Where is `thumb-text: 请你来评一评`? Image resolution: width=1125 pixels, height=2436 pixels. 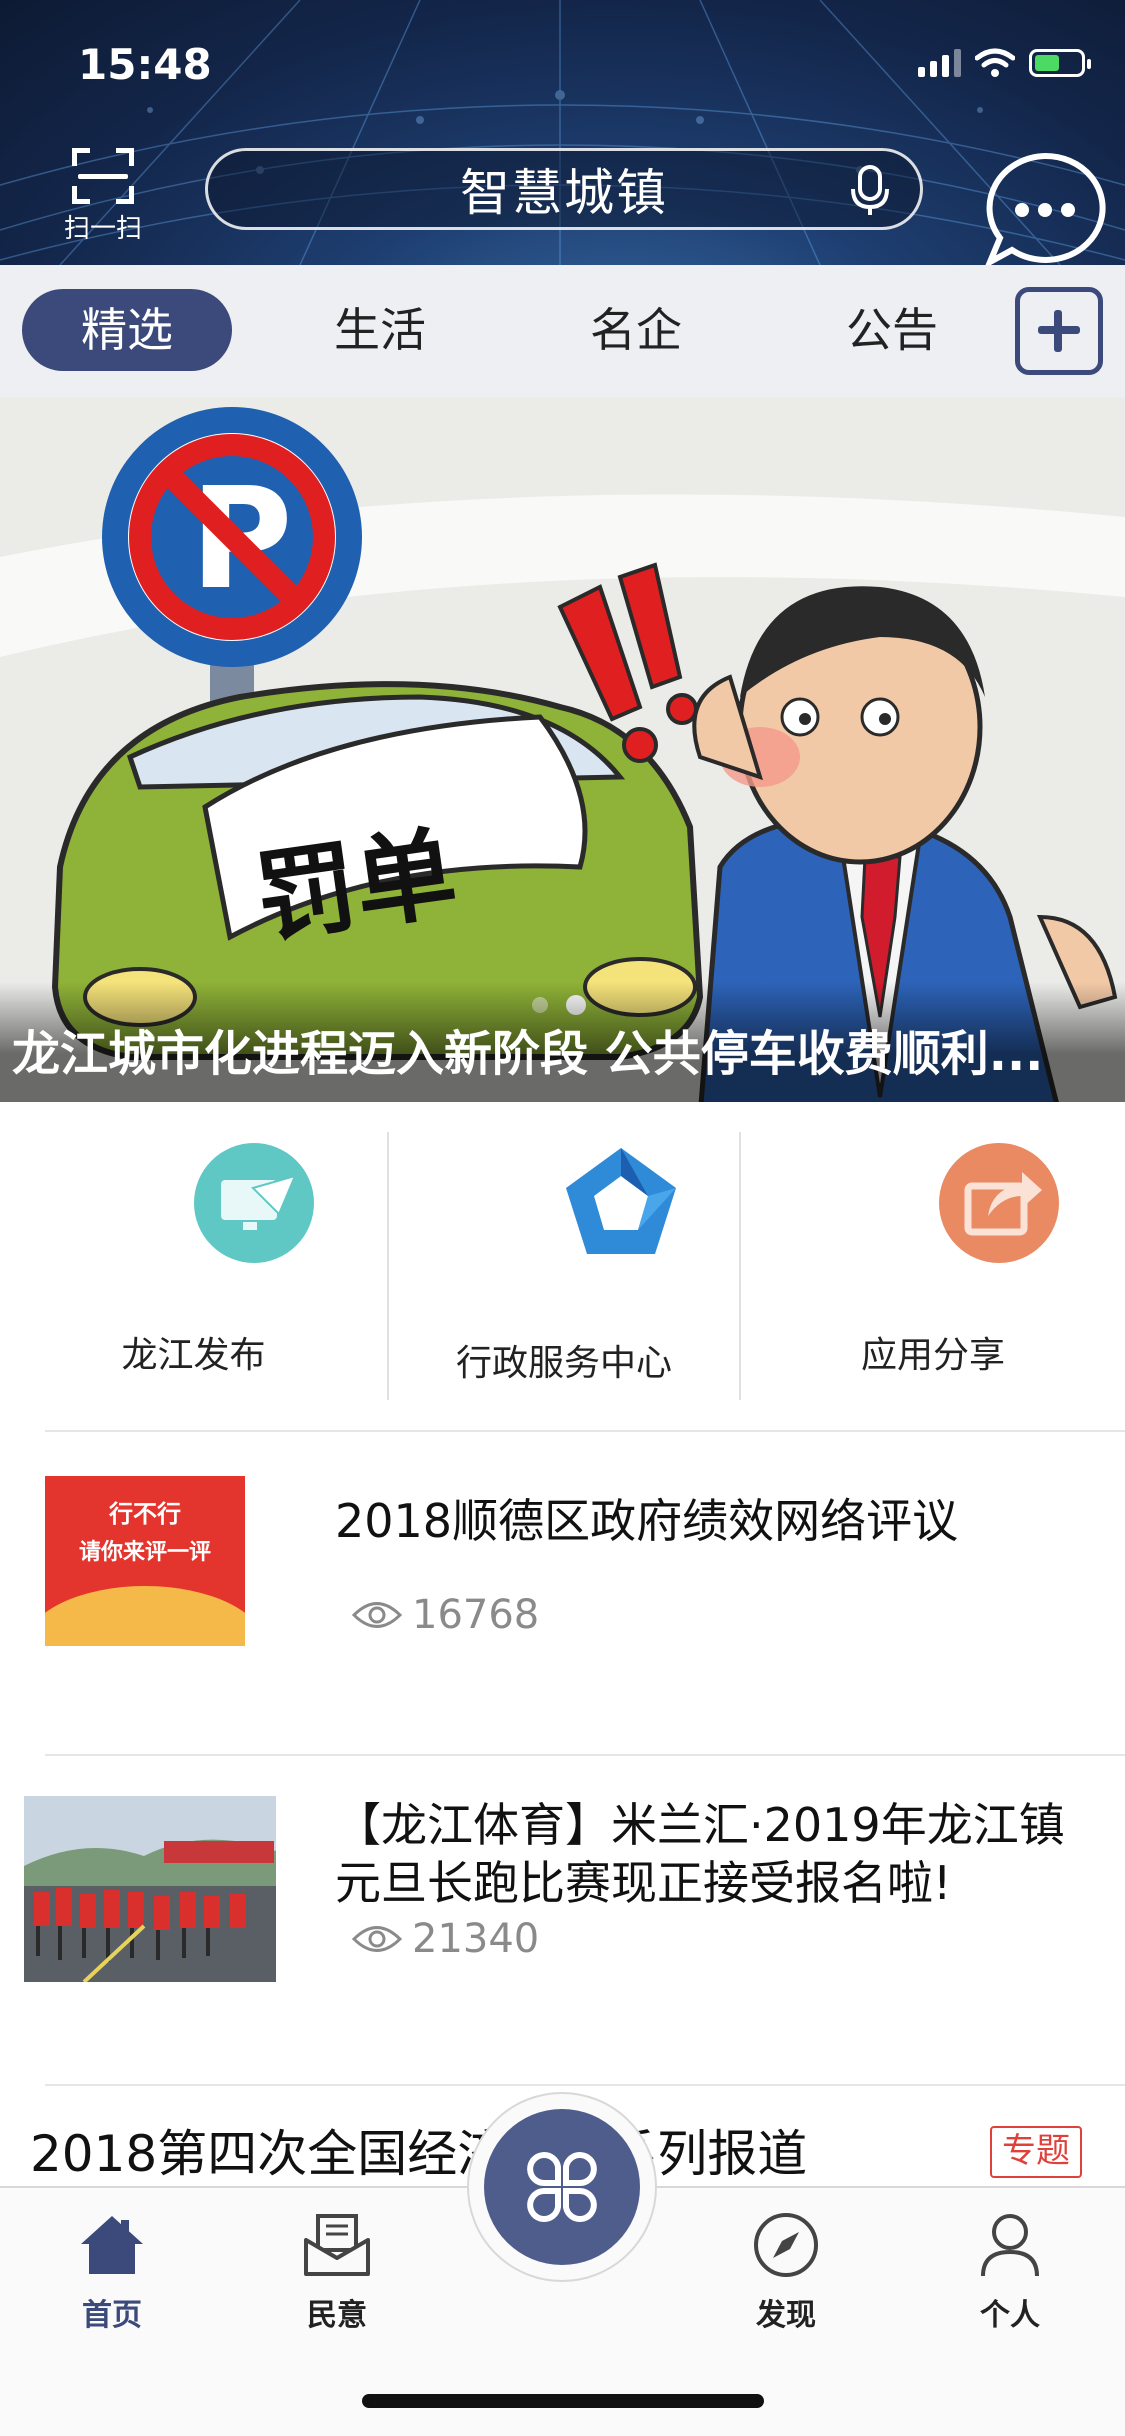 thumb-text: 请你来评一评 is located at coordinates (144, 1552).